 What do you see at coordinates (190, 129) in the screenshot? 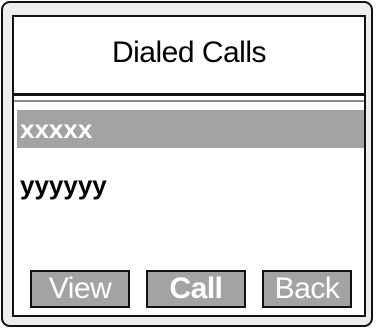
I see `call-list-item-selected: xxxxx` at bounding box center [190, 129].